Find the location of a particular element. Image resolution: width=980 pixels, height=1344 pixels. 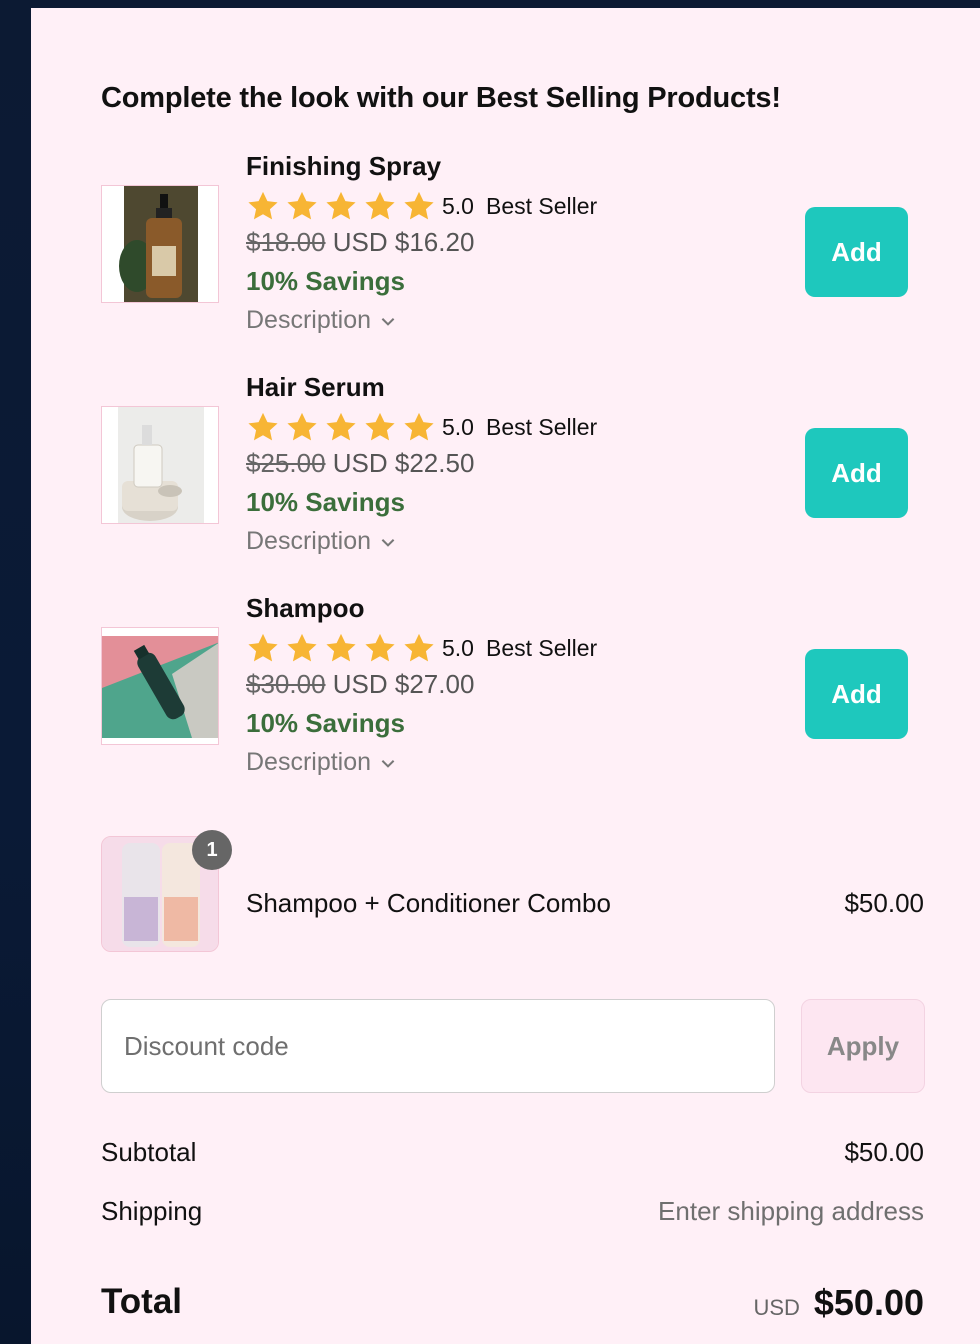

shipping-value: Enter shipping address is located at coordinates (791, 1211).